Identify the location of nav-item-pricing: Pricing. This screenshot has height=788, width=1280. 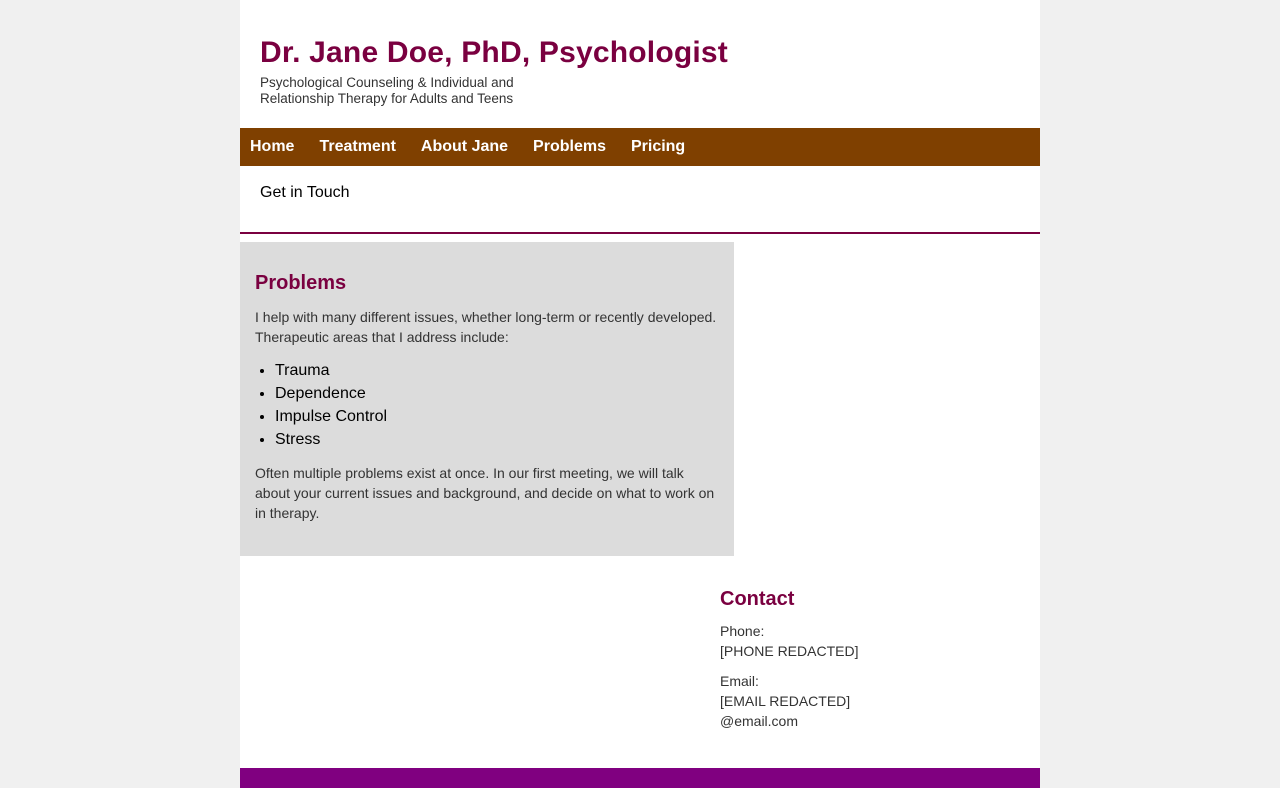
(658, 147).